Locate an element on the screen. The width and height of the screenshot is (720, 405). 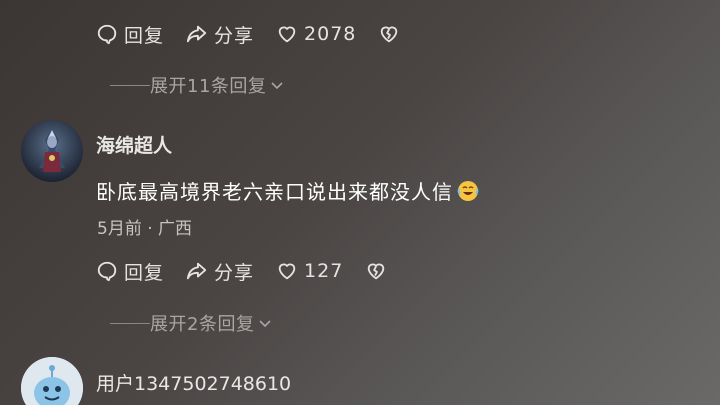
like-button: 127 is located at coordinates (309, 271).